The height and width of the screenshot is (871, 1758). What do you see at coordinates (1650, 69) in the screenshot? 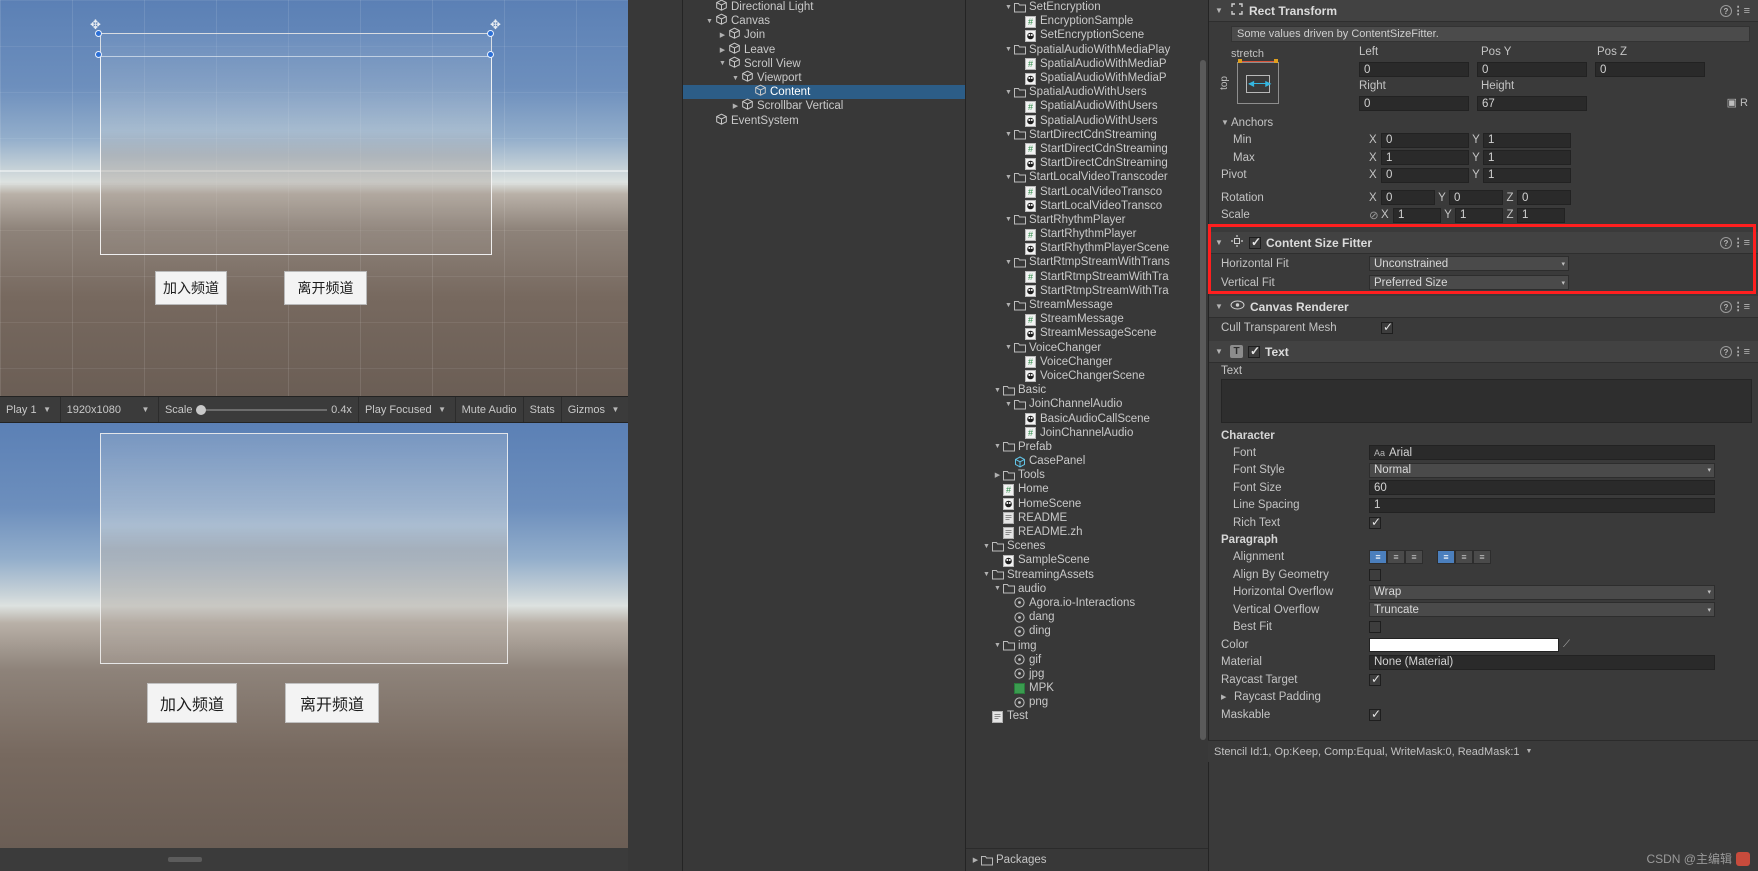
I see `posz-field: 0` at bounding box center [1650, 69].